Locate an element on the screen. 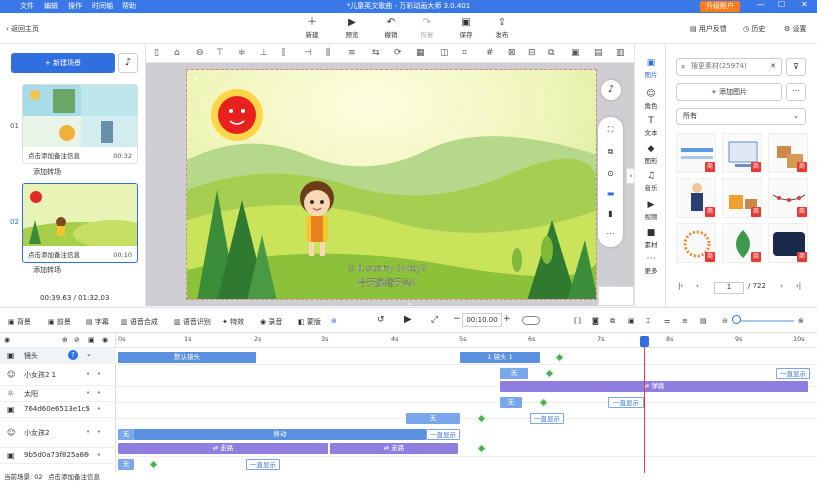 Image resolution: width=817 pixels, height=481 pixels. layer-icon: ◫ is located at coordinates (444, 53).